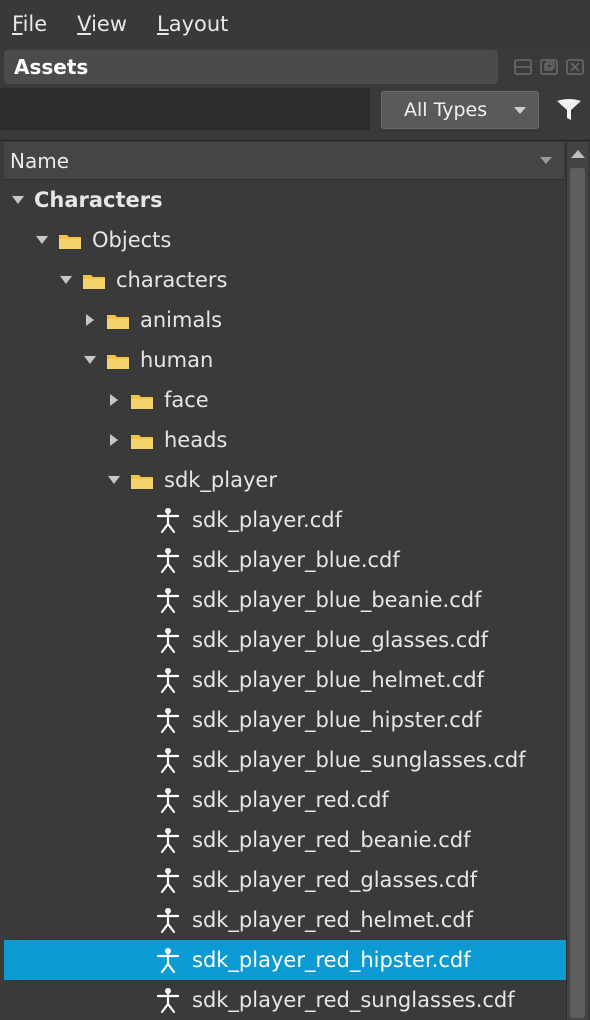 Image resolution: width=590 pixels, height=1020 pixels. I want to click on type-filter-select: All Types, so click(460, 110).